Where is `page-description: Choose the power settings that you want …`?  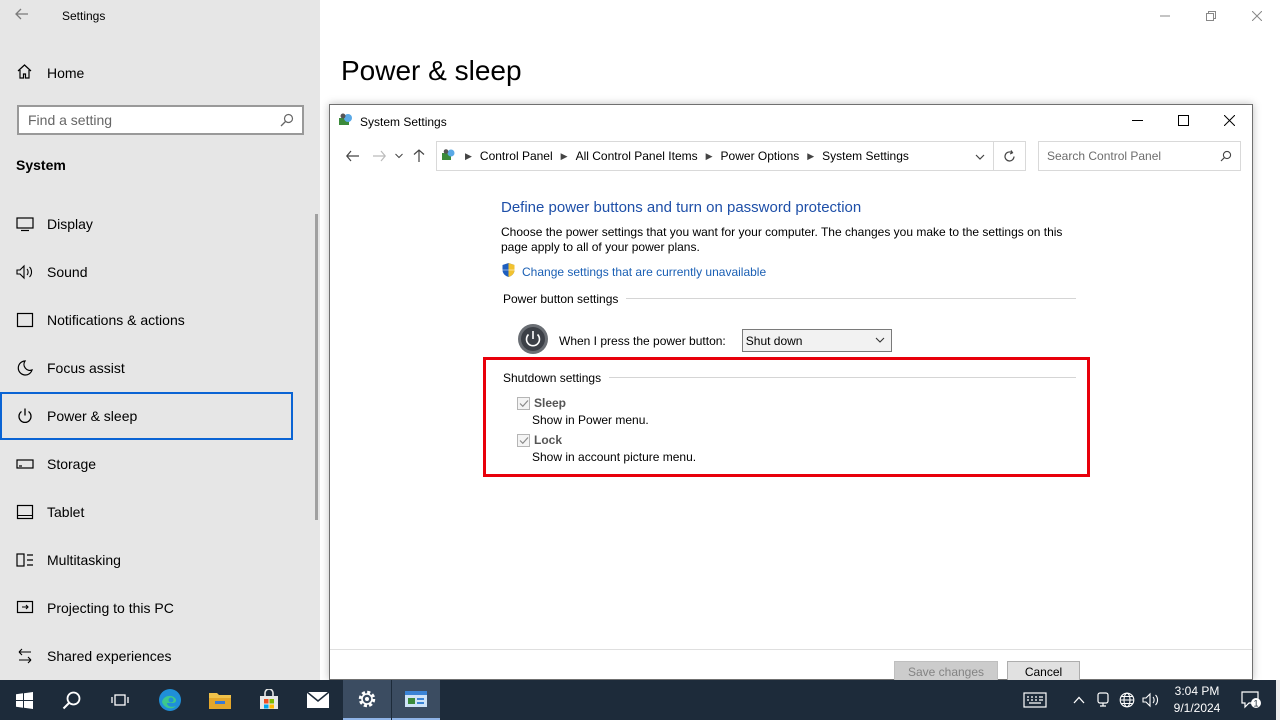
page-description: Choose the power settings that you want … is located at coordinates (782, 239).